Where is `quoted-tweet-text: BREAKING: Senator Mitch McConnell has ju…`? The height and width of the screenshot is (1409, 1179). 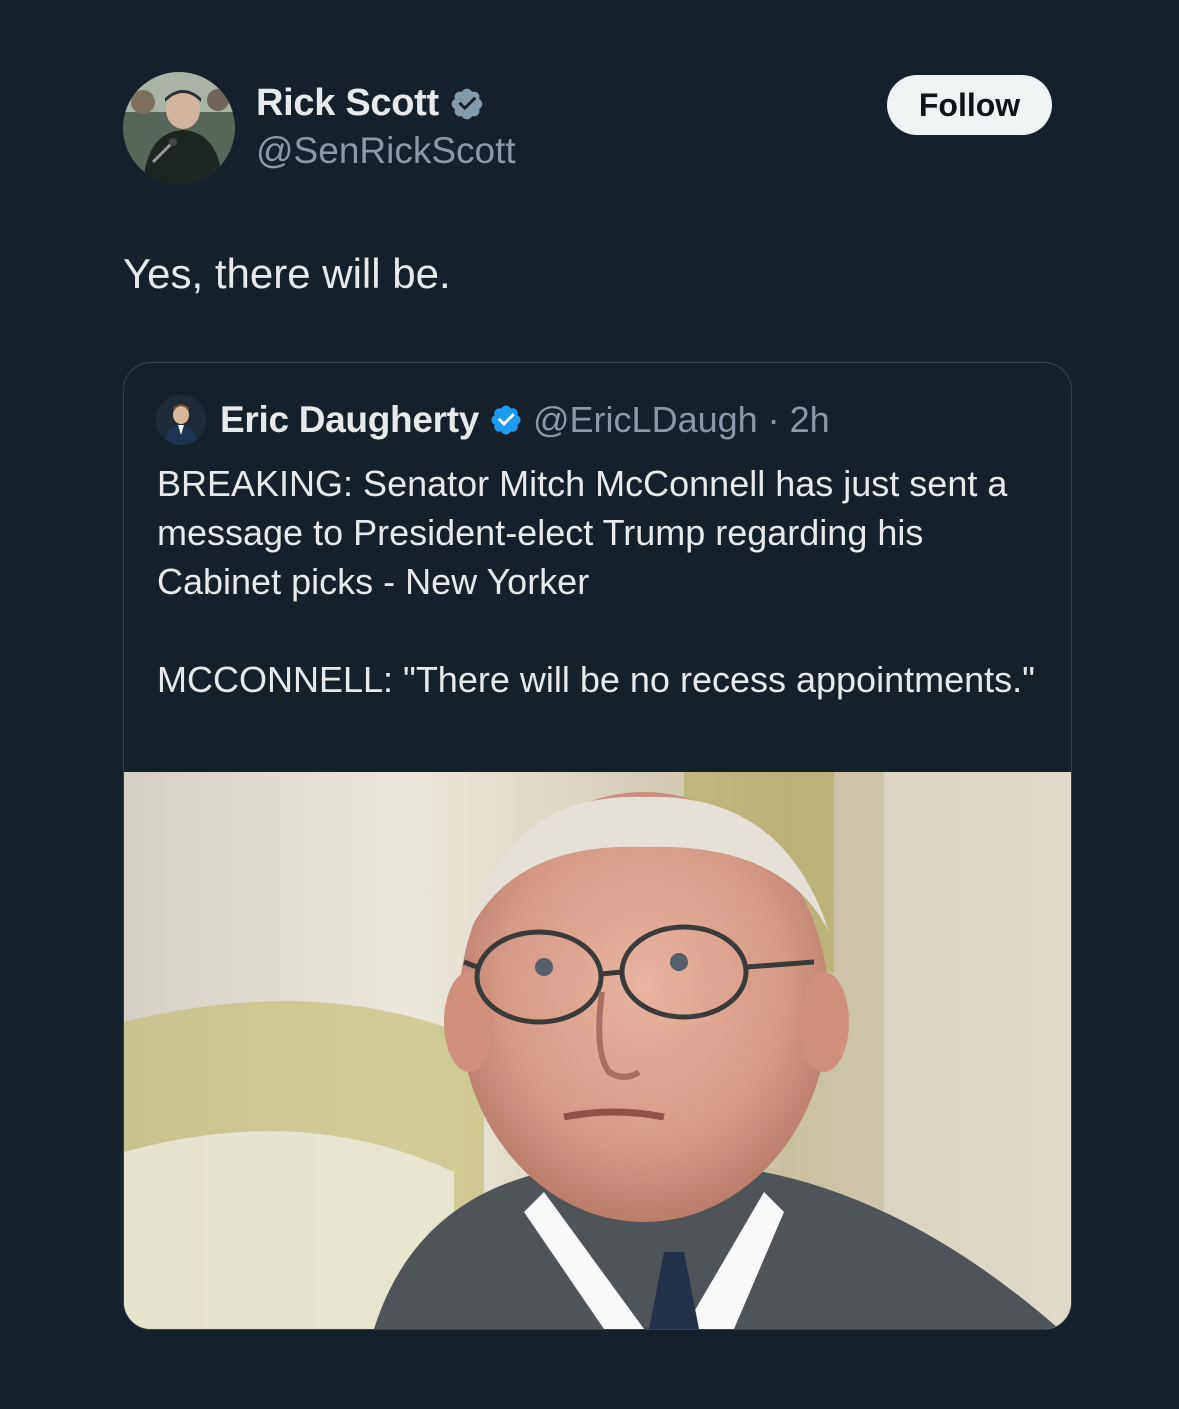
quoted-tweet-text: BREAKING: Senator Mitch McConnell has ju… is located at coordinates (597, 581).